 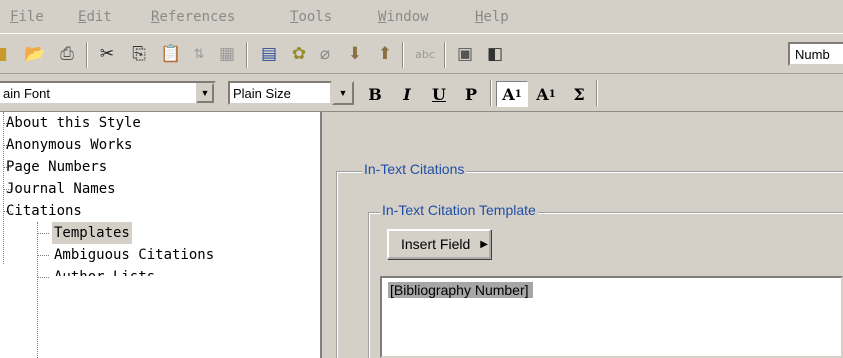 What do you see at coordinates (95, 17) in the screenshot?
I see `menu-edit: Edit` at bounding box center [95, 17].